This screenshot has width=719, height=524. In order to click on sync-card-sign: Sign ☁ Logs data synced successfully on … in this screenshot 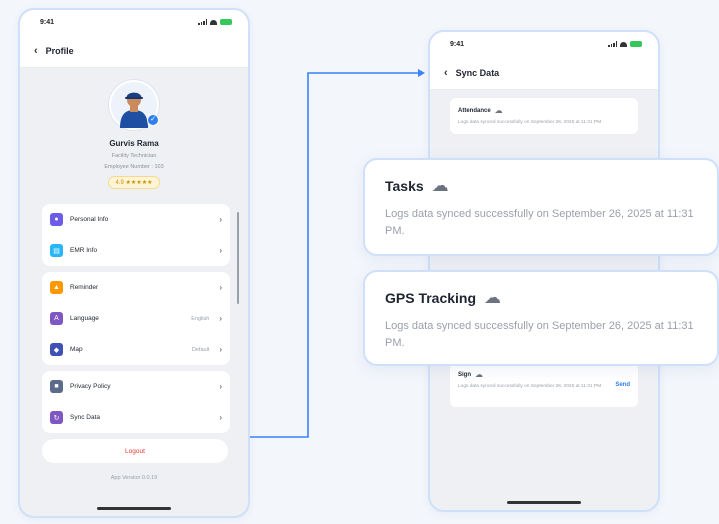, I will do `click(544, 385)`.